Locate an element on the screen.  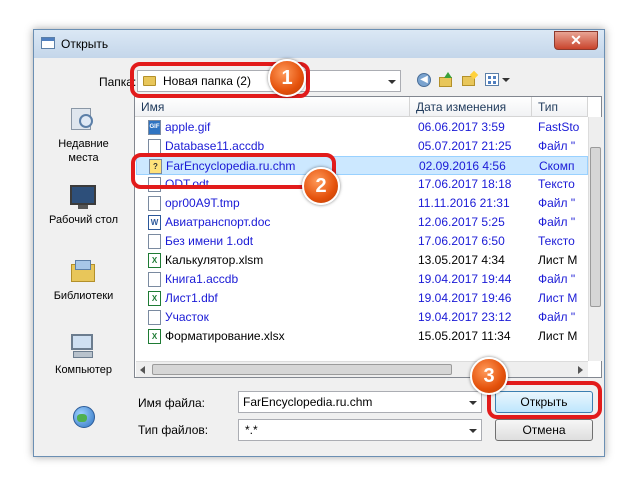
file-date: 13.05.2017 4:34 is located at coordinates (461, 260).